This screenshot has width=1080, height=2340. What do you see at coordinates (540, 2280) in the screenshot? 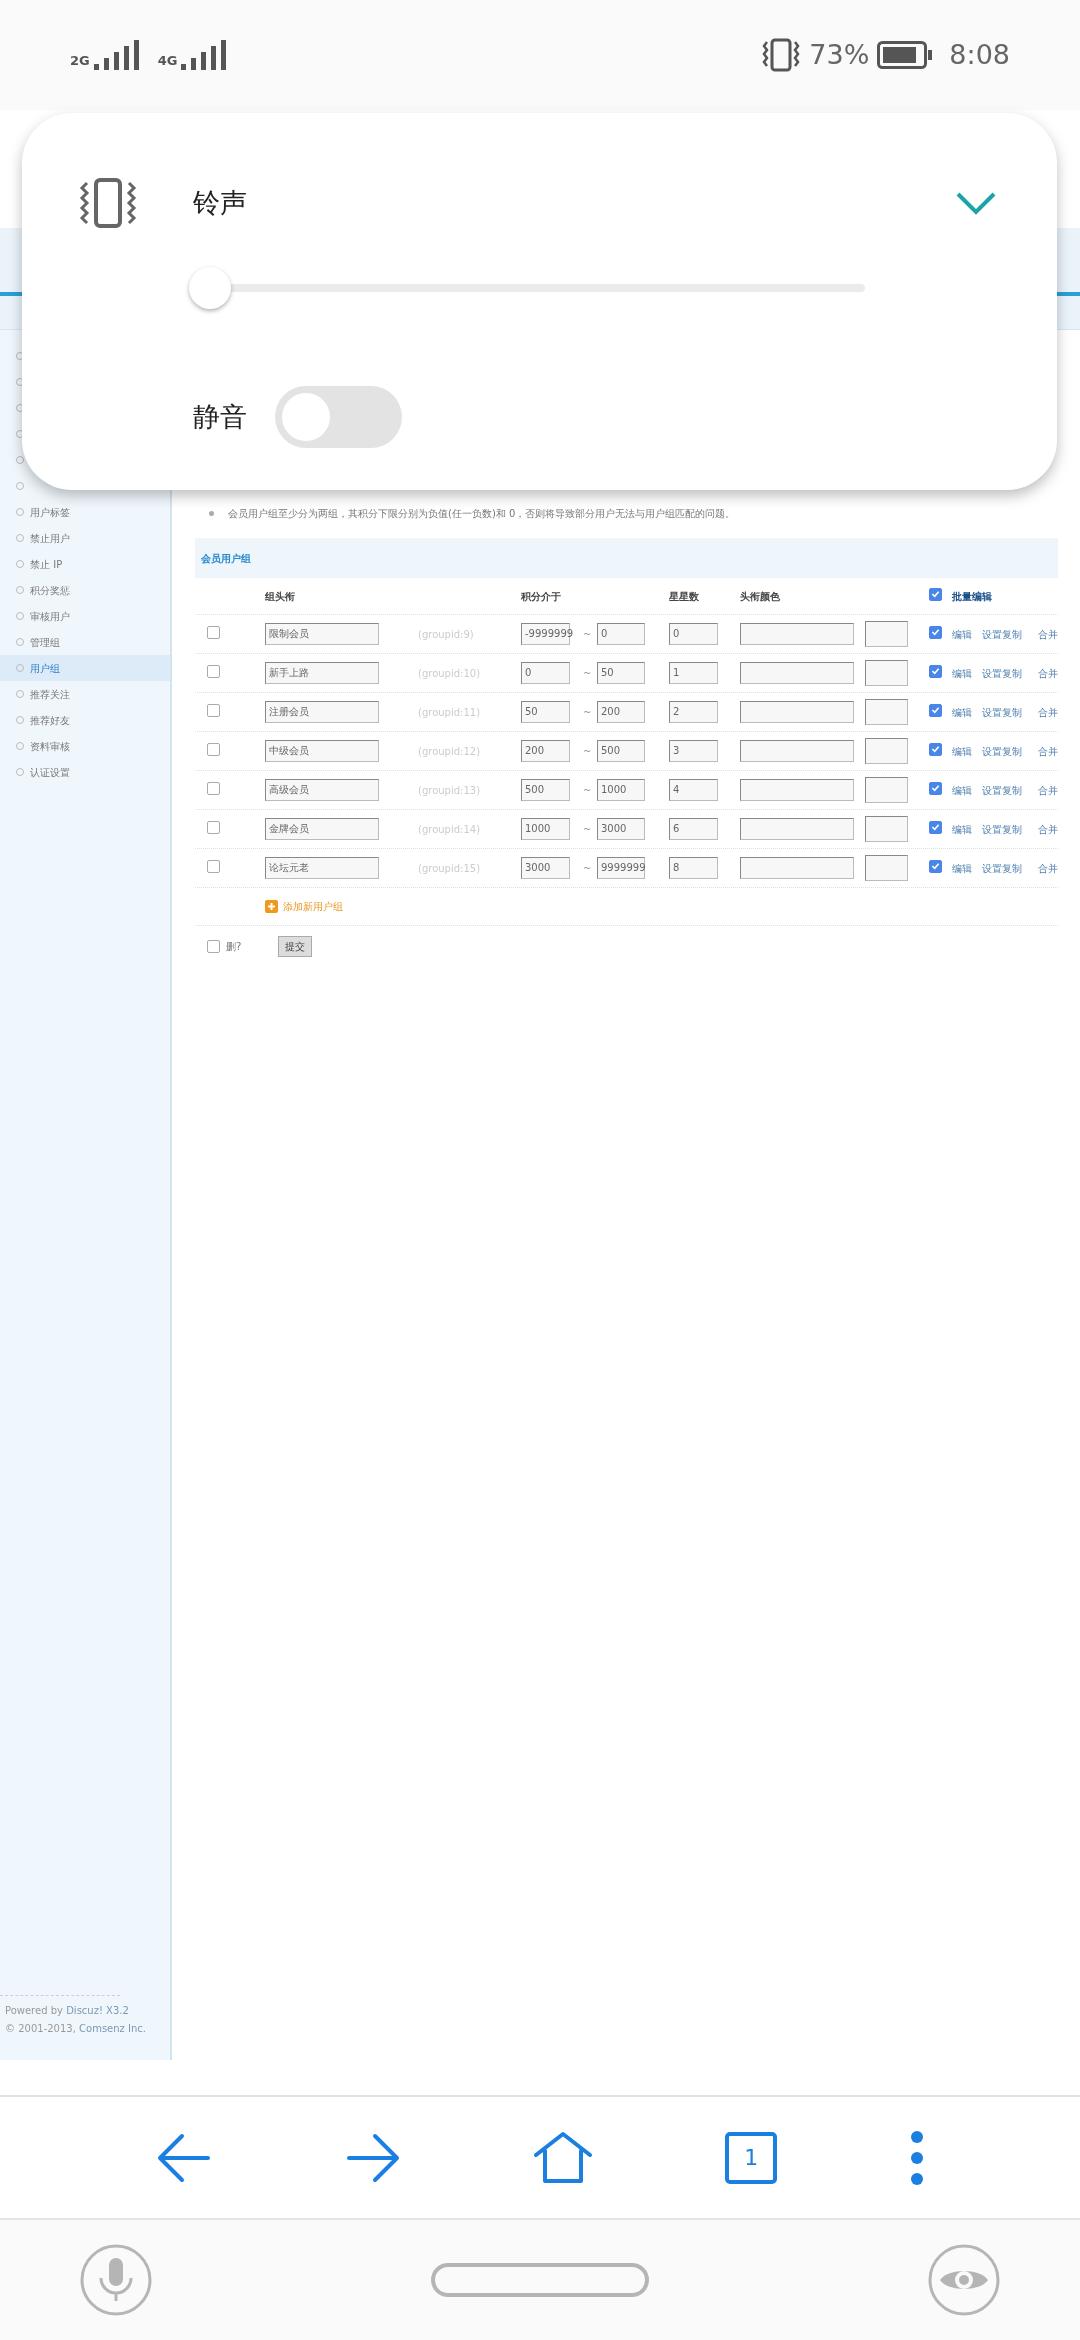
I see `home-pill-icon` at bounding box center [540, 2280].